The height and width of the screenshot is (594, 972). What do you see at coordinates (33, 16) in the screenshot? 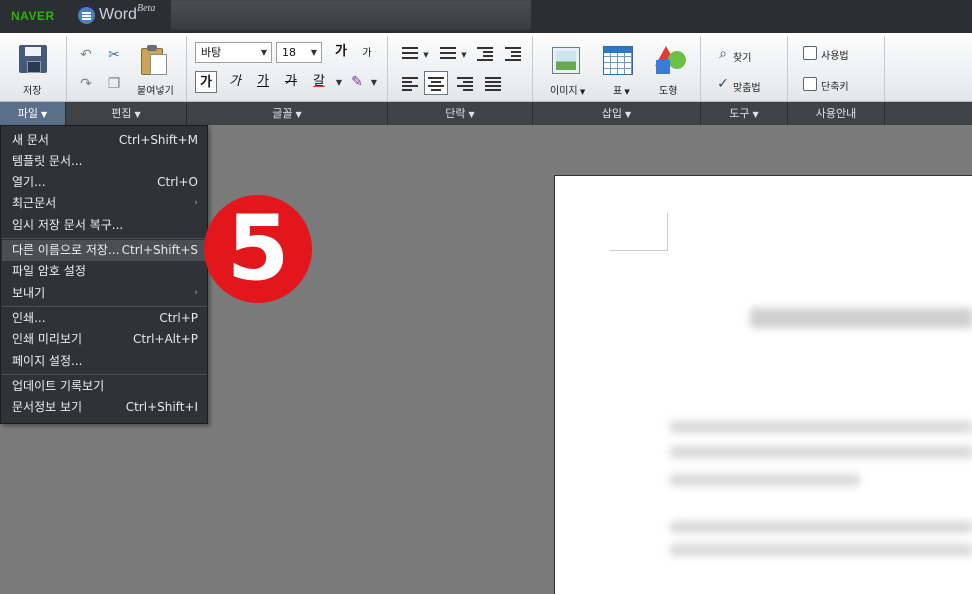
I see `naver-logo: NAVER` at bounding box center [33, 16].